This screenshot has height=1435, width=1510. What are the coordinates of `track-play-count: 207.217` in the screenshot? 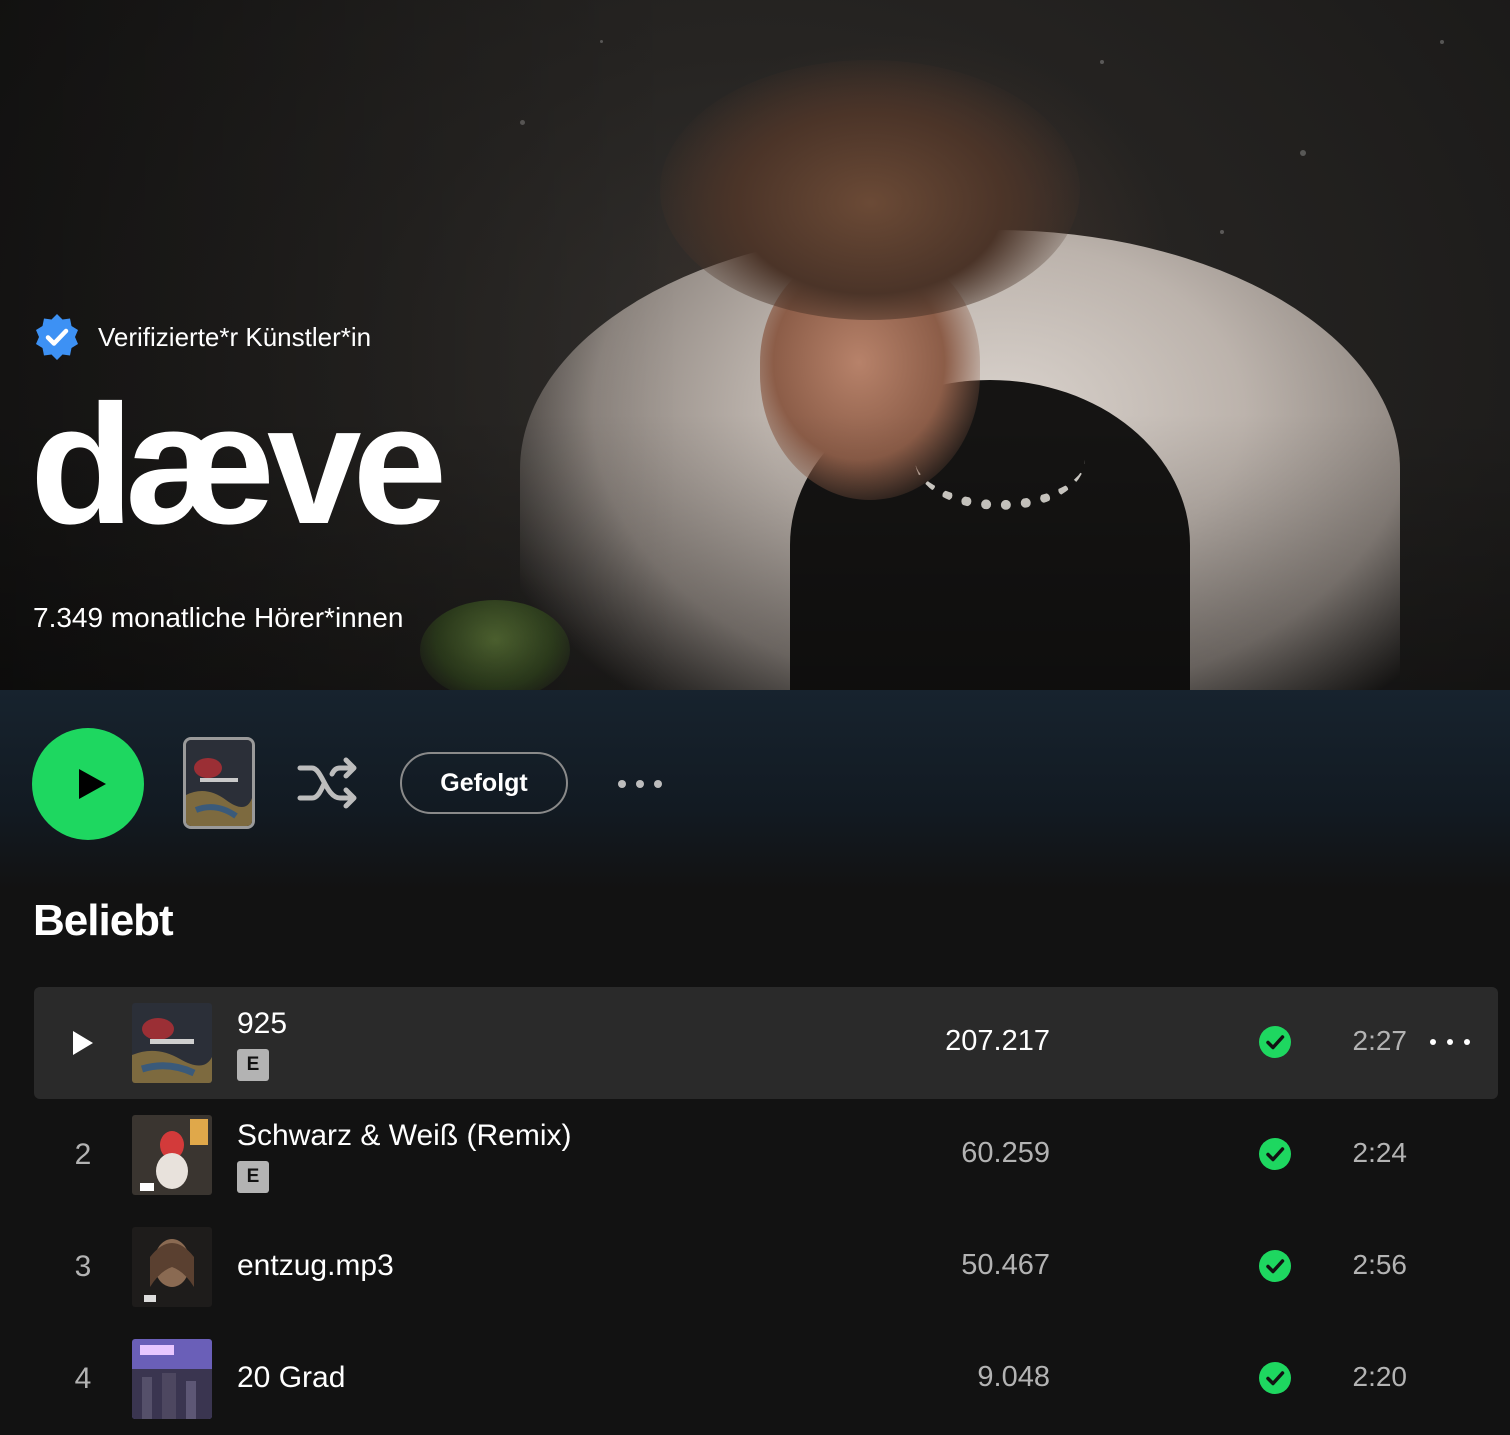 It's located at (997, 1041).